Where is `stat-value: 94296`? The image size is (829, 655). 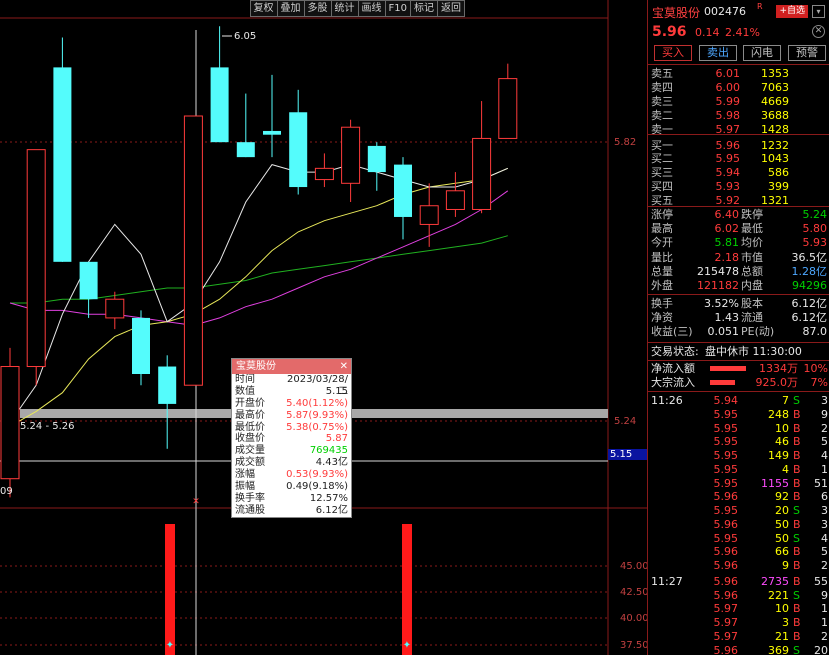
stat-value: 94296 is located at coordinates (809, 285).